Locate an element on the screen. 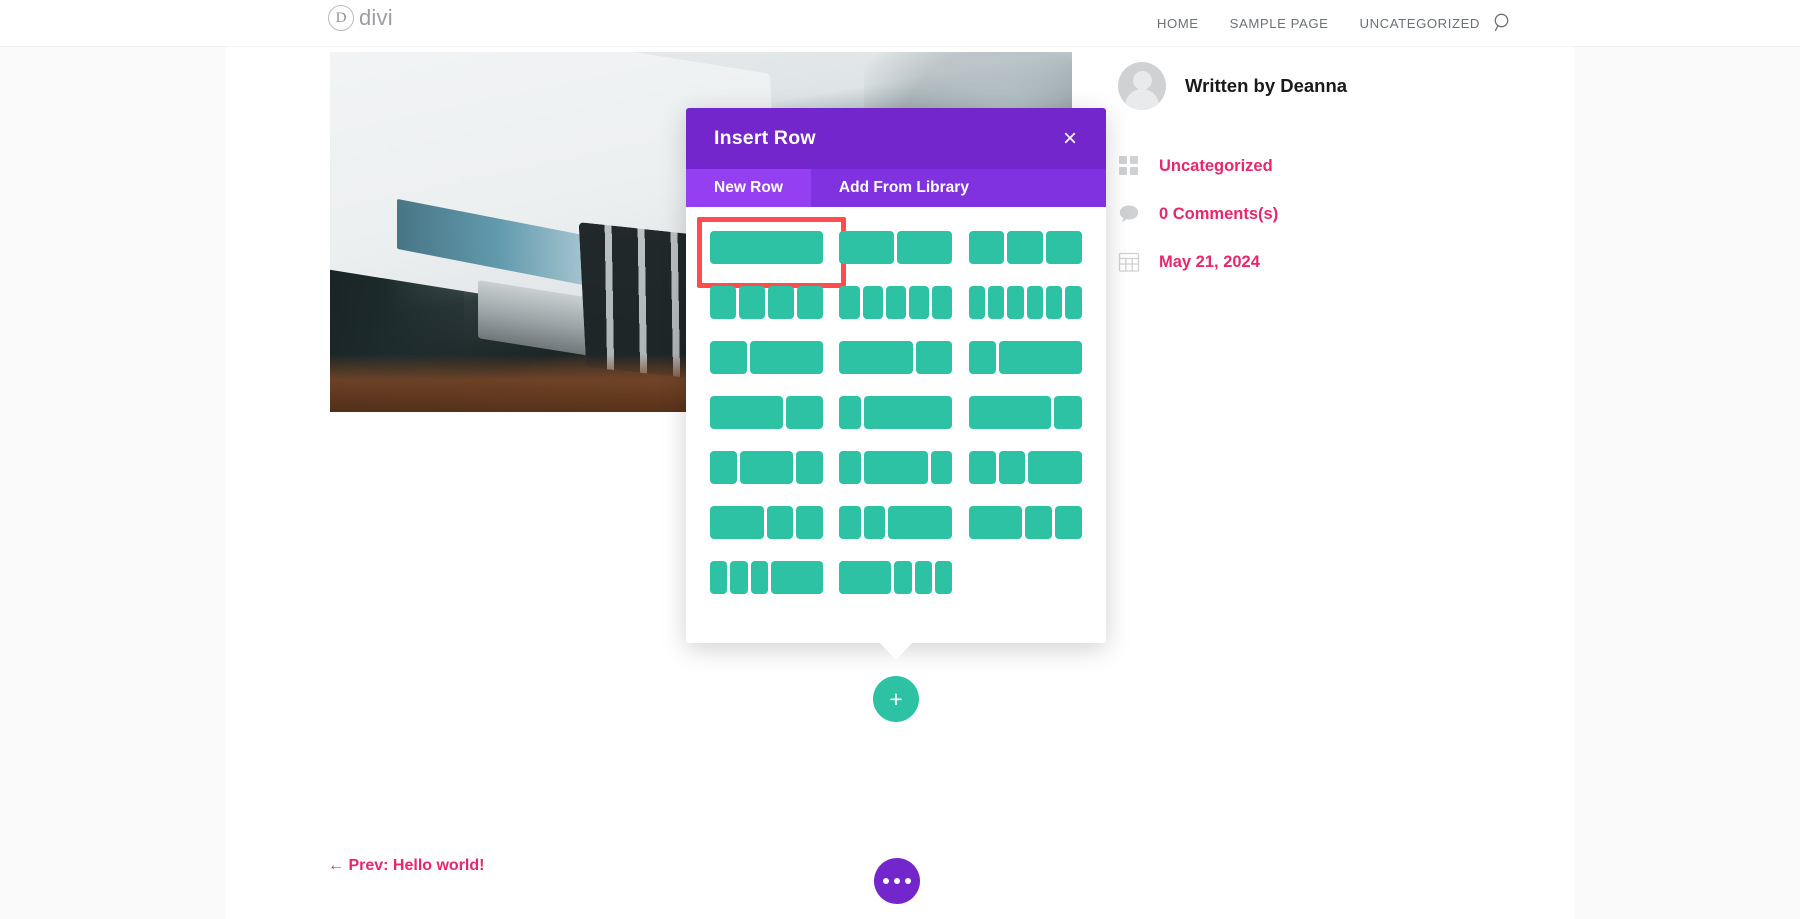 The image size is (1800, 919). post-comments-link: 0 Comments(s) is located at coordinates (1218, 214).